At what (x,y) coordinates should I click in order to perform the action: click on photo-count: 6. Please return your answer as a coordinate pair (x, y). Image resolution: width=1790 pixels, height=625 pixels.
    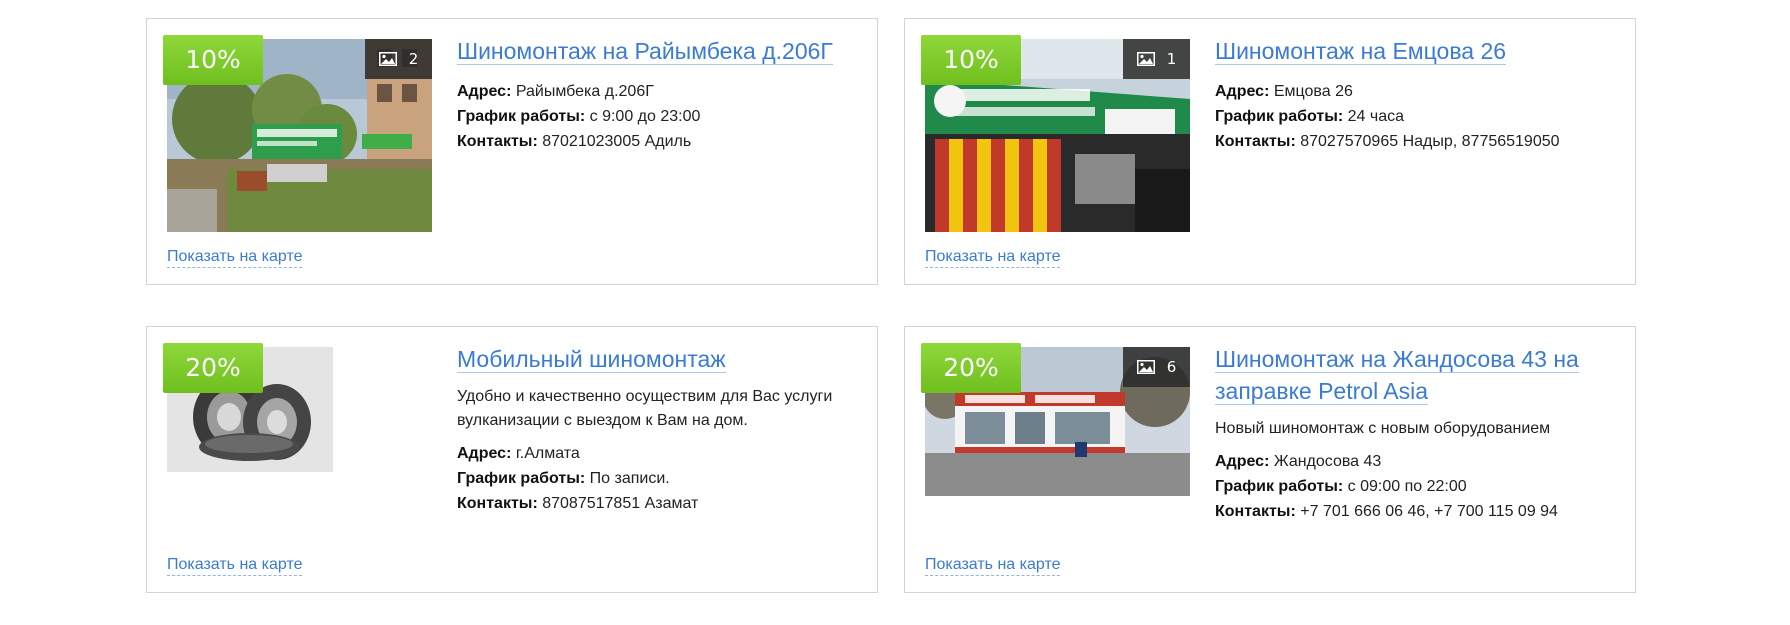
    Looking at the image, I should click on (1171, 367).